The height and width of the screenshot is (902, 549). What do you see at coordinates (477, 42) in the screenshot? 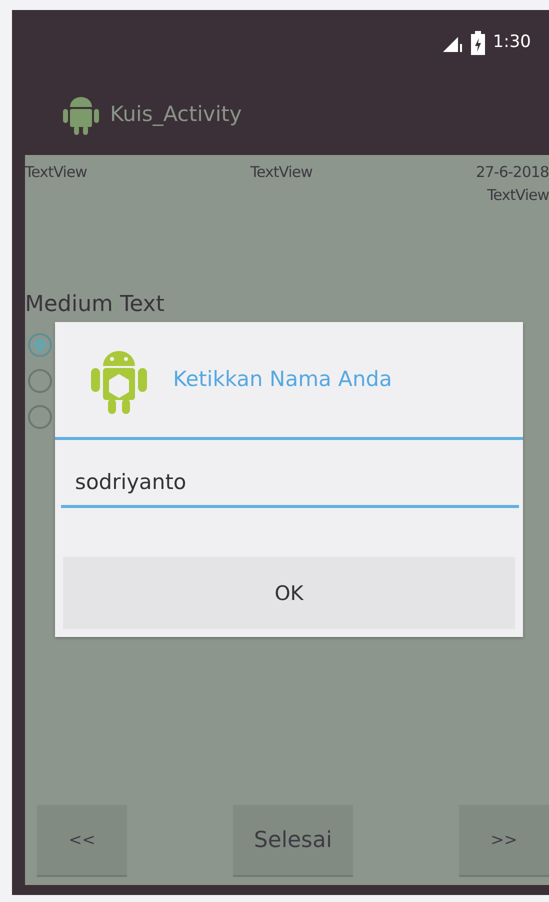
I see `battery-icon` at bounding box center [477, 42].